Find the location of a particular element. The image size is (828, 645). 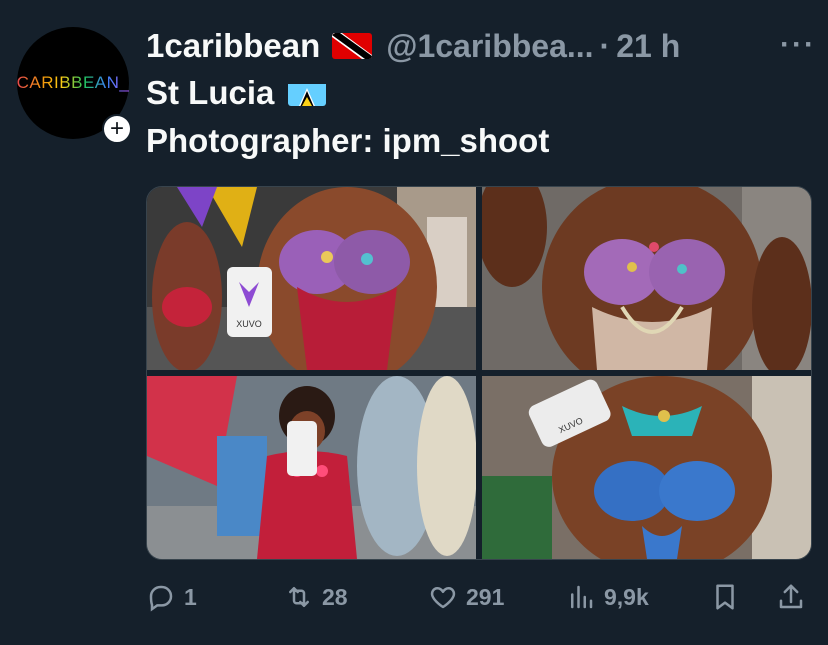

photo-1: XUVO is located at coordinates (311, 278).